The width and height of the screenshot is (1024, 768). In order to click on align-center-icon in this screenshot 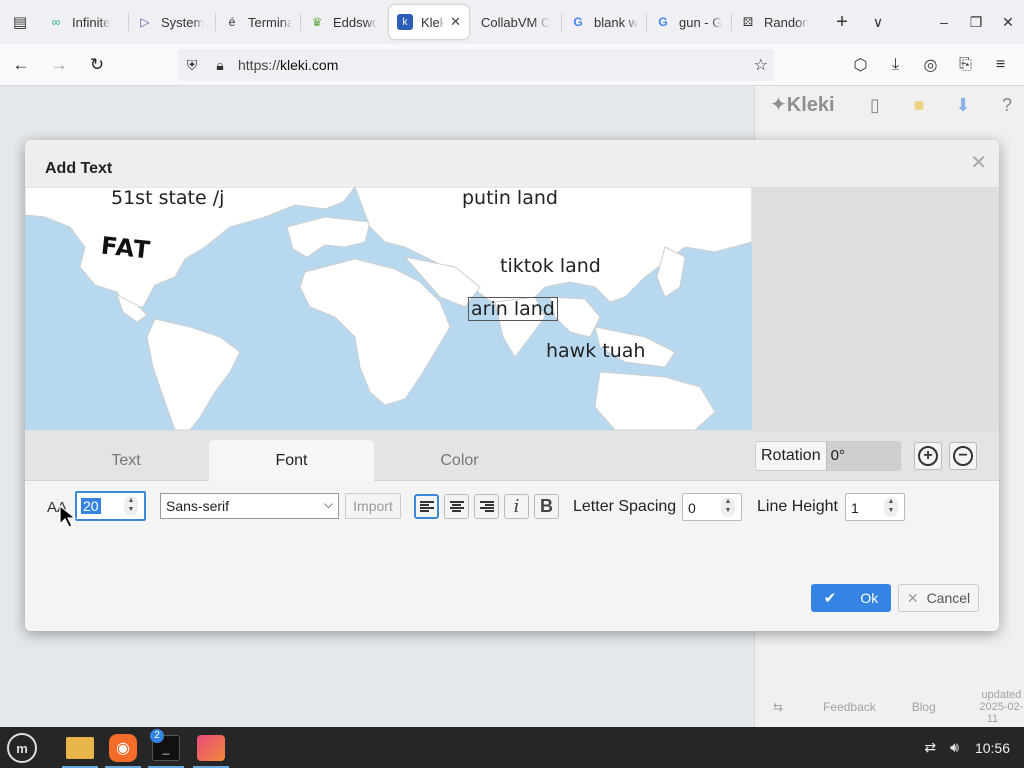, I will do `click(456, 506)`.